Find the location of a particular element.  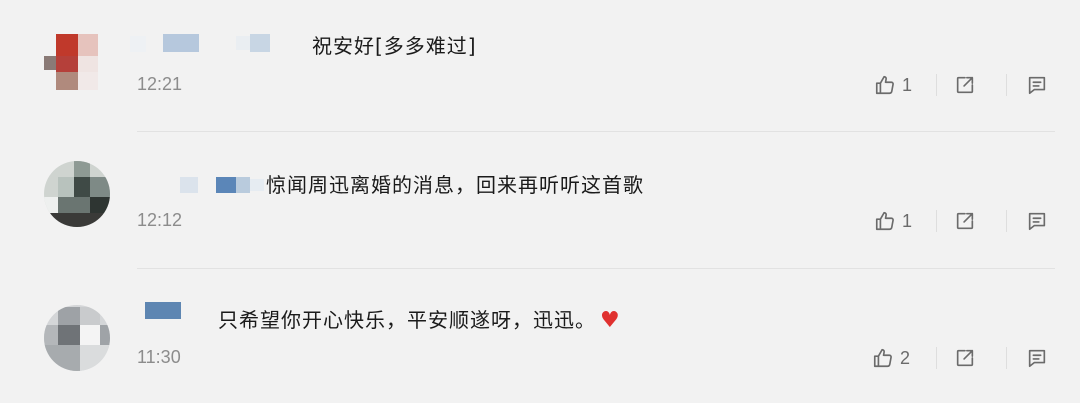

comment-time: 12:12 is located at coordinates (160, 220).